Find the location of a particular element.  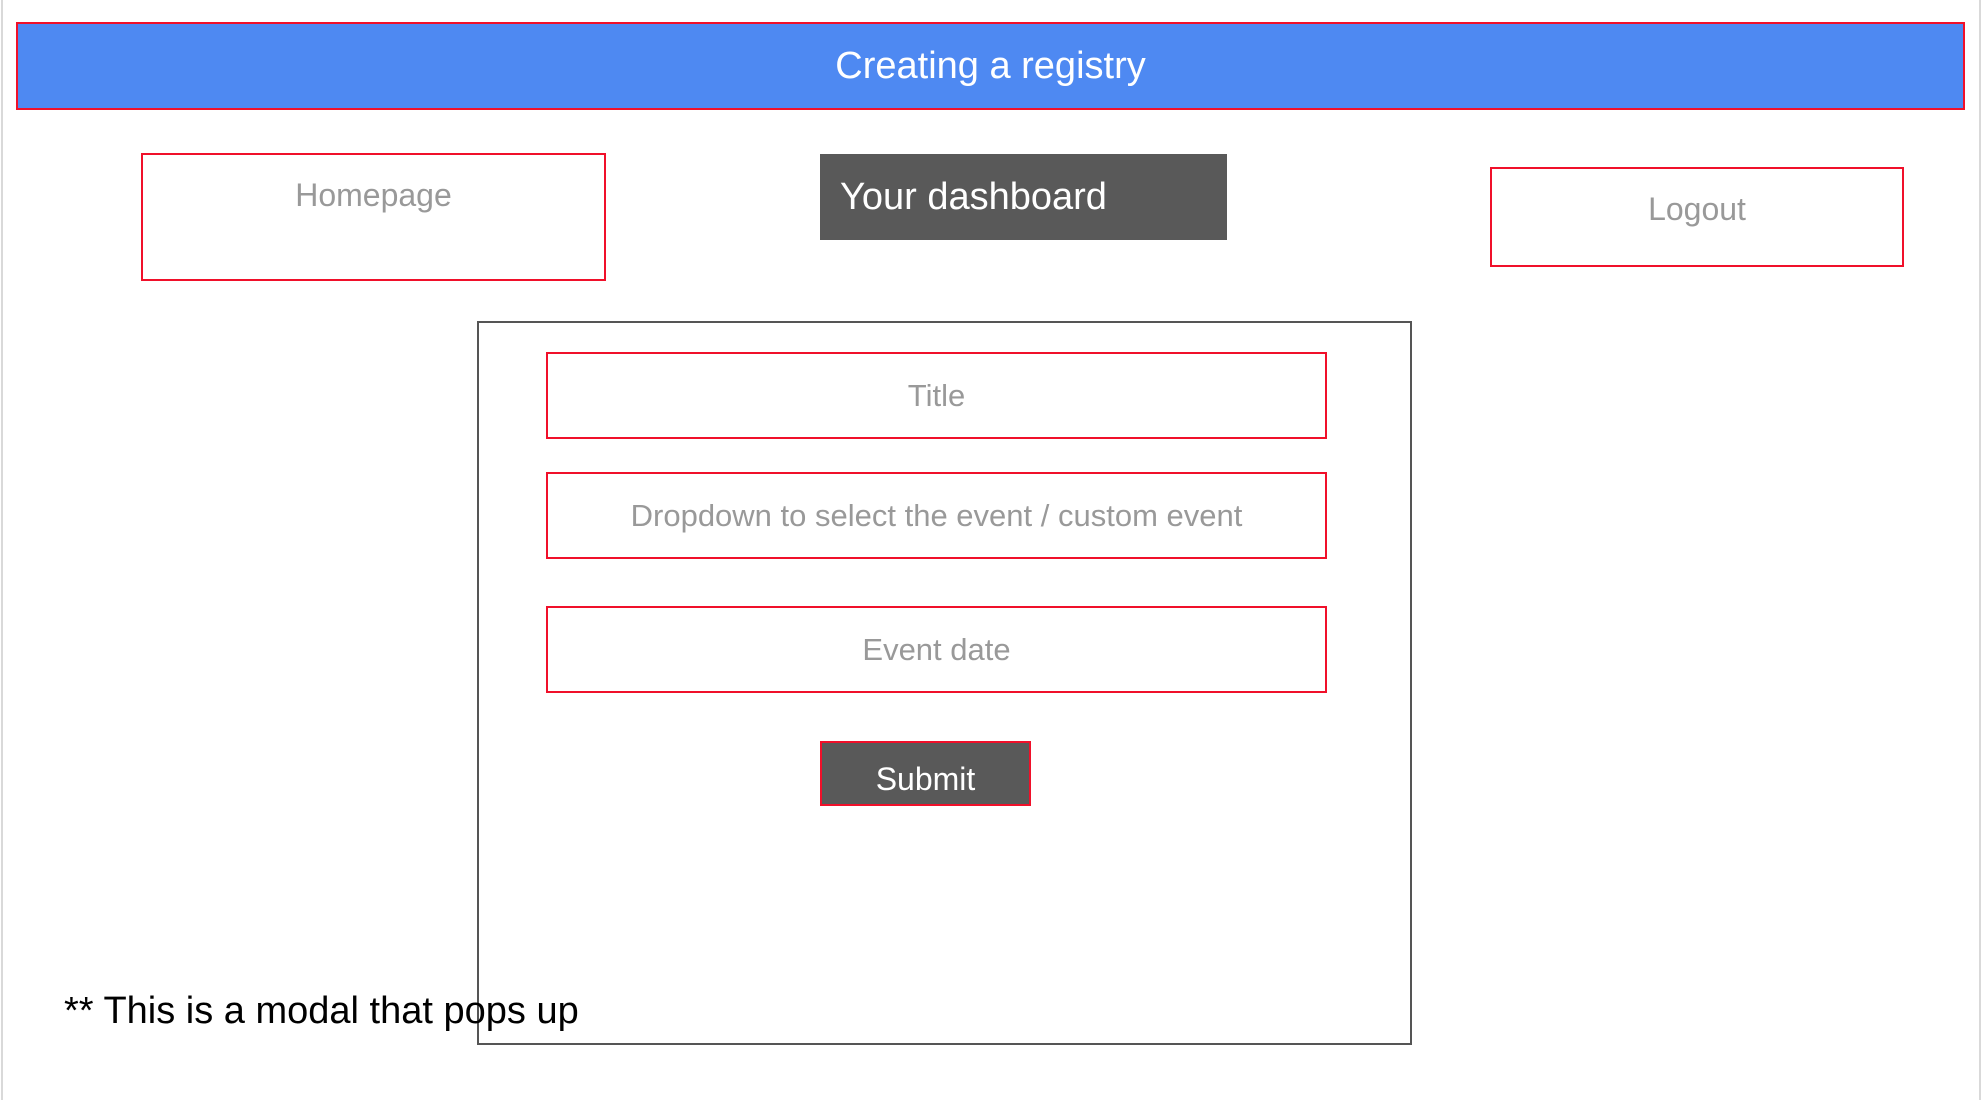

homepage-button: Homepage is located at coordinates (373, 217).